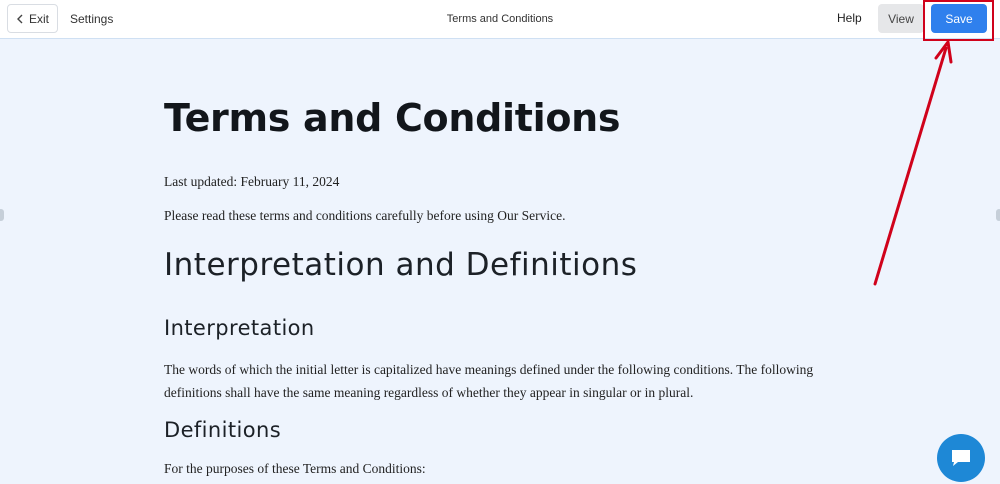  I want to click on last-updated-text: Last updated: February 11, 2024, so click(252, 181).